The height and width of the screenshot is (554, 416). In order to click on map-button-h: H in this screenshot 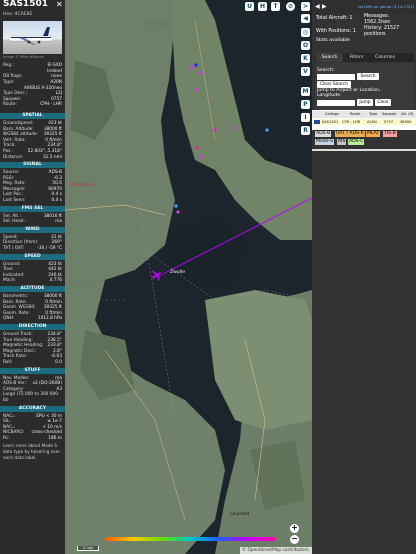, I will do `click(262, 6)`.